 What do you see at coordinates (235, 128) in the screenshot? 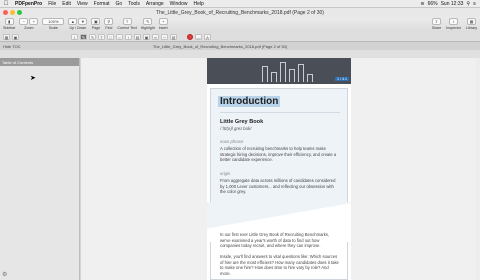
I see `phonetic-text: /ˈlɪt(ə)l ɡreɪ bʊk/` at bounding box center [235, 128].